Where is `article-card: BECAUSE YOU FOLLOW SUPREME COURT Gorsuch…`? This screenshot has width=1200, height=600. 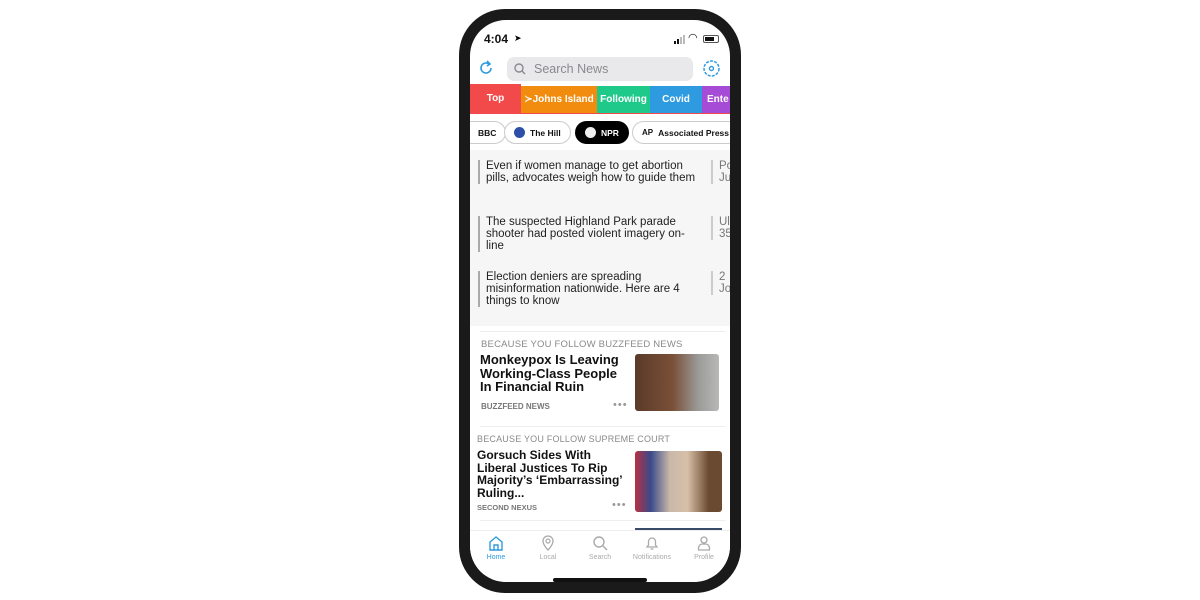
article-card: BECAUSE YOU FOLLOW SUPREME COURT Gorsuch… is located at coordinates (600, 473).